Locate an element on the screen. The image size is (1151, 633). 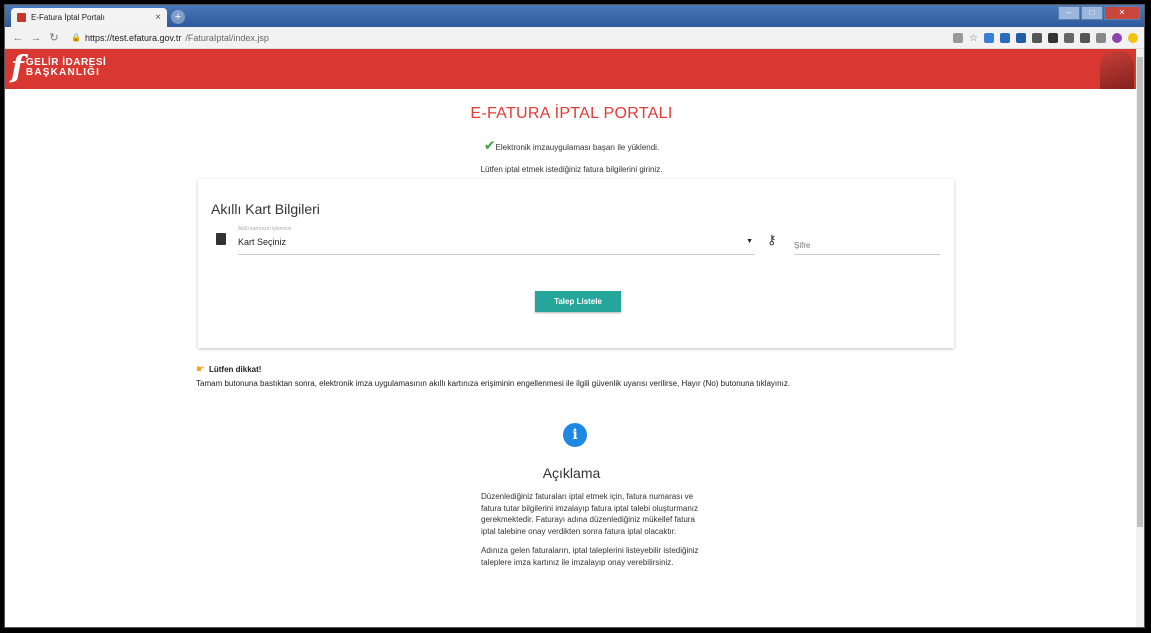
card-title: Akıllı Kart Bilgileri is located at coordinates (265, 209).